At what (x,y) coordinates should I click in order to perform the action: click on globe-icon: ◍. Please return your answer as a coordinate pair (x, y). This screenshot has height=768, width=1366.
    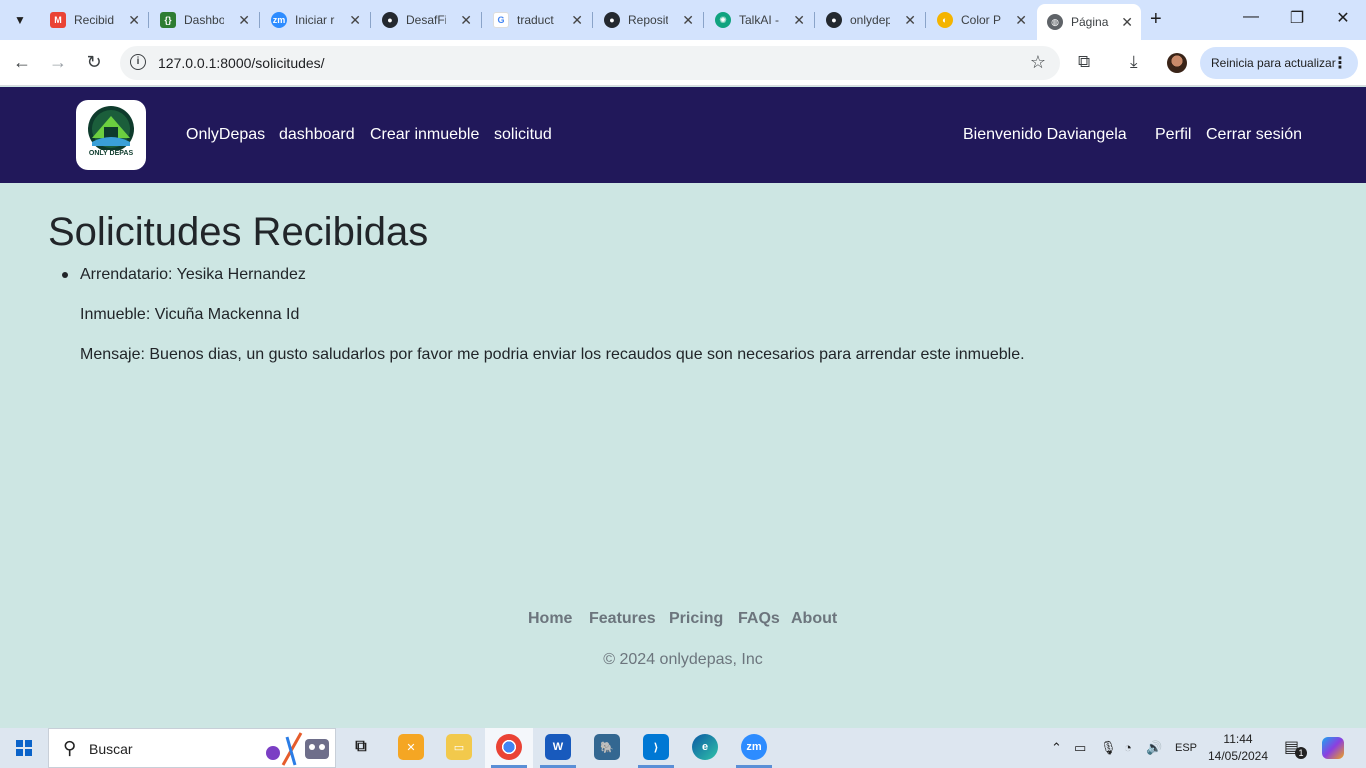
    Looking at the image, I should click on (1055, 22).